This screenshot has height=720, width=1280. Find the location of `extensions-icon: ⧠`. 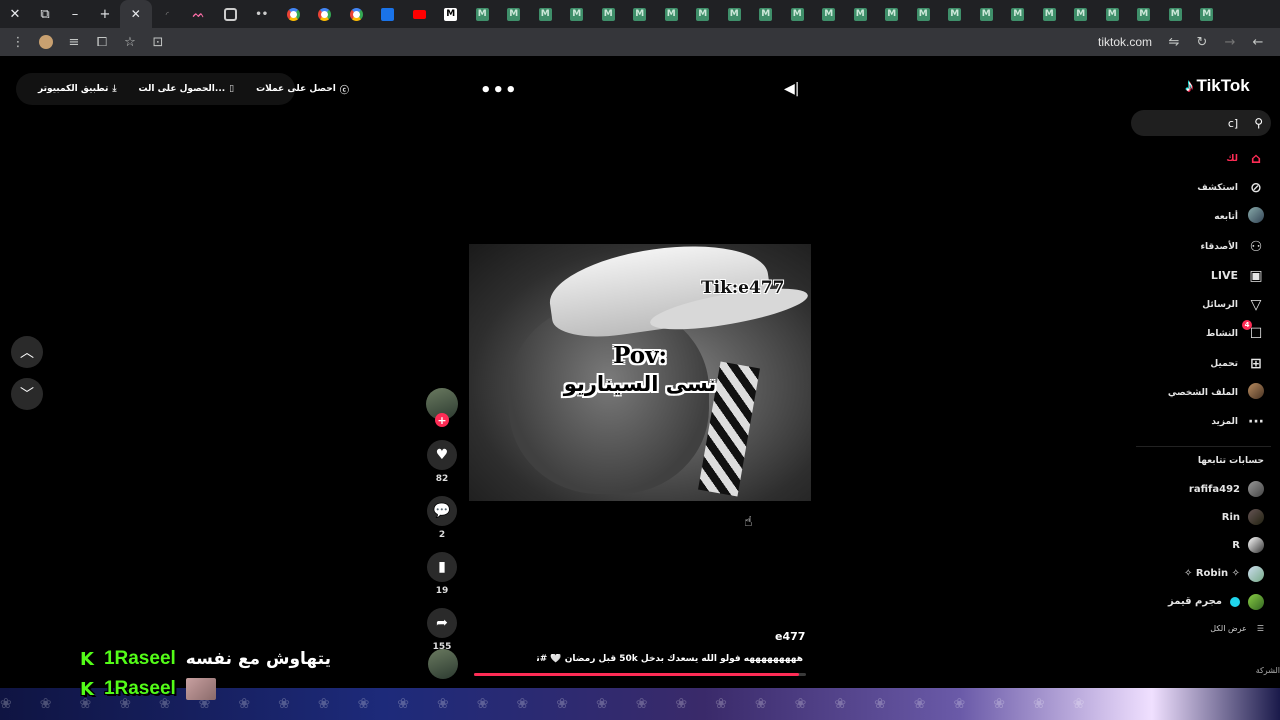

extensions-icon: ⧠ is located at coordinates (102, 42).